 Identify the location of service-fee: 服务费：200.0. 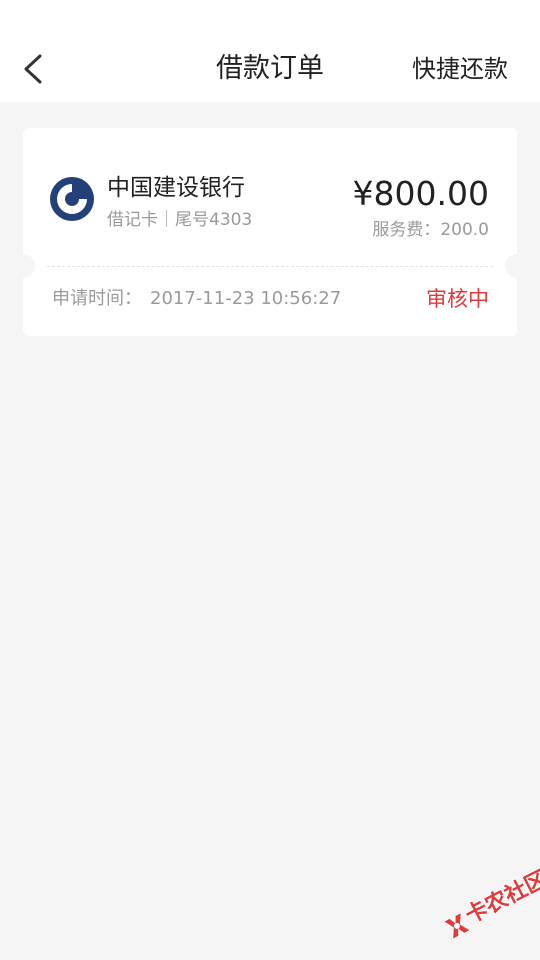
(430, 230).